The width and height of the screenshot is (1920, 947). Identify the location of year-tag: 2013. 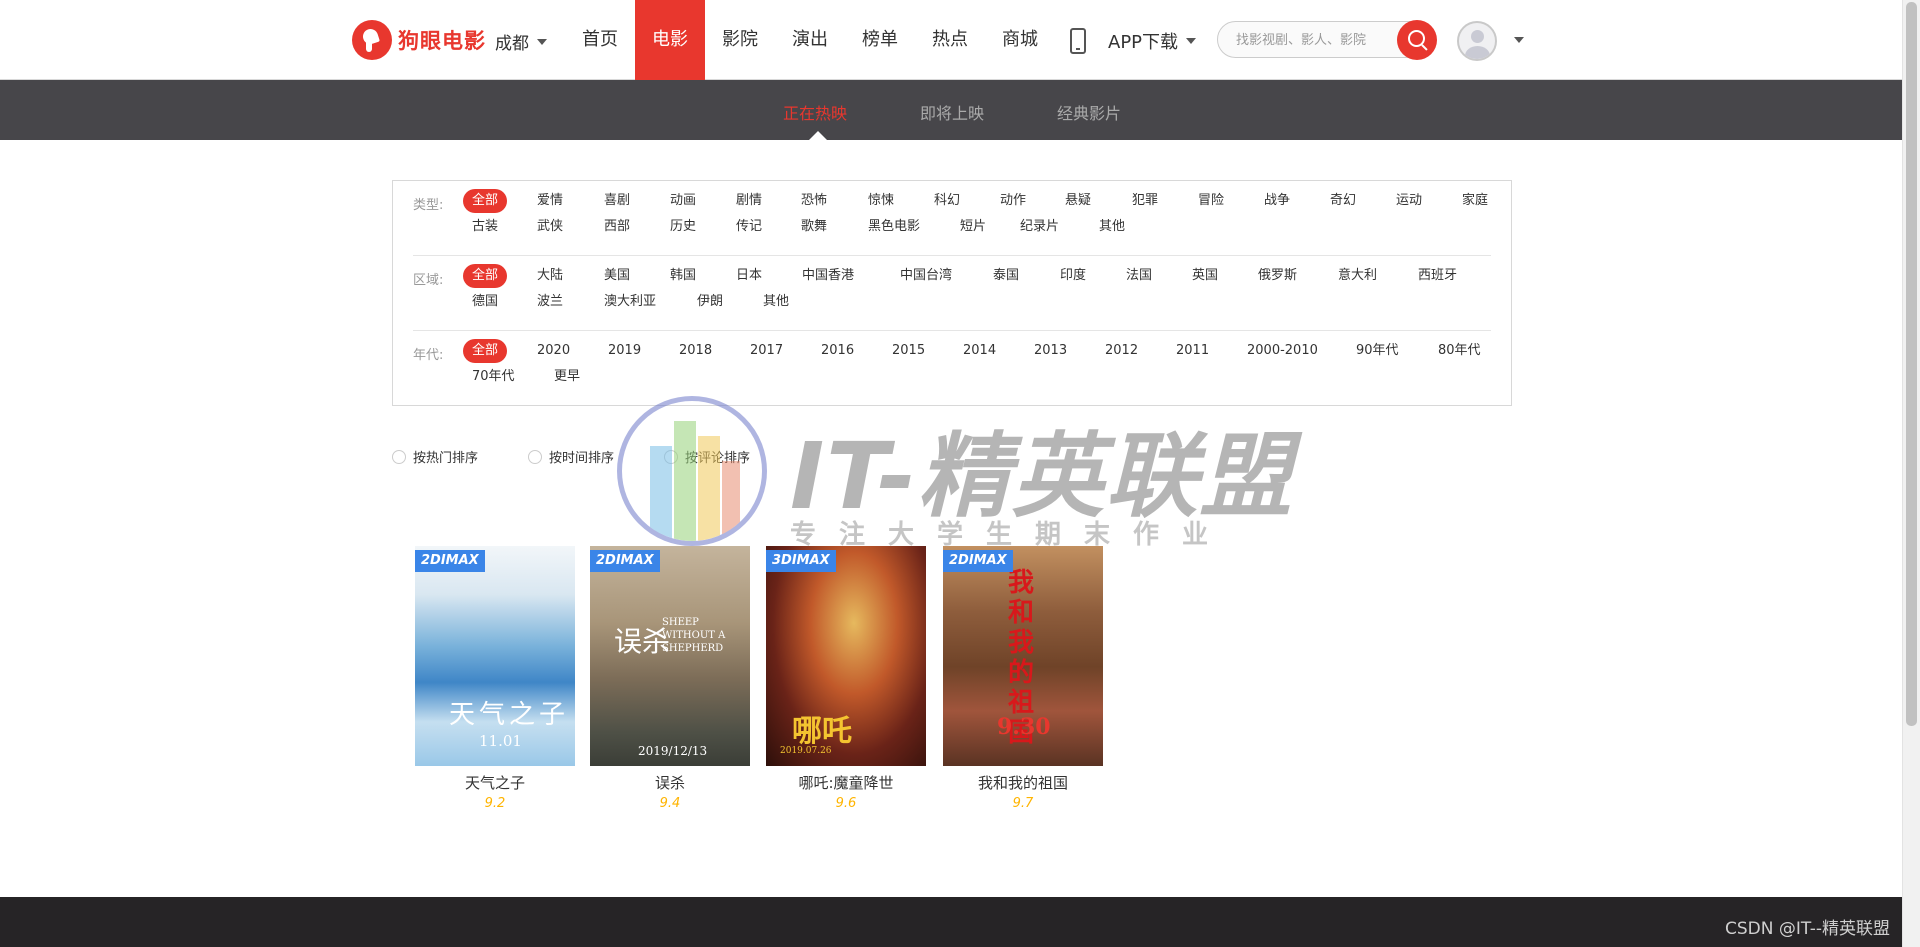
(1050, 351).